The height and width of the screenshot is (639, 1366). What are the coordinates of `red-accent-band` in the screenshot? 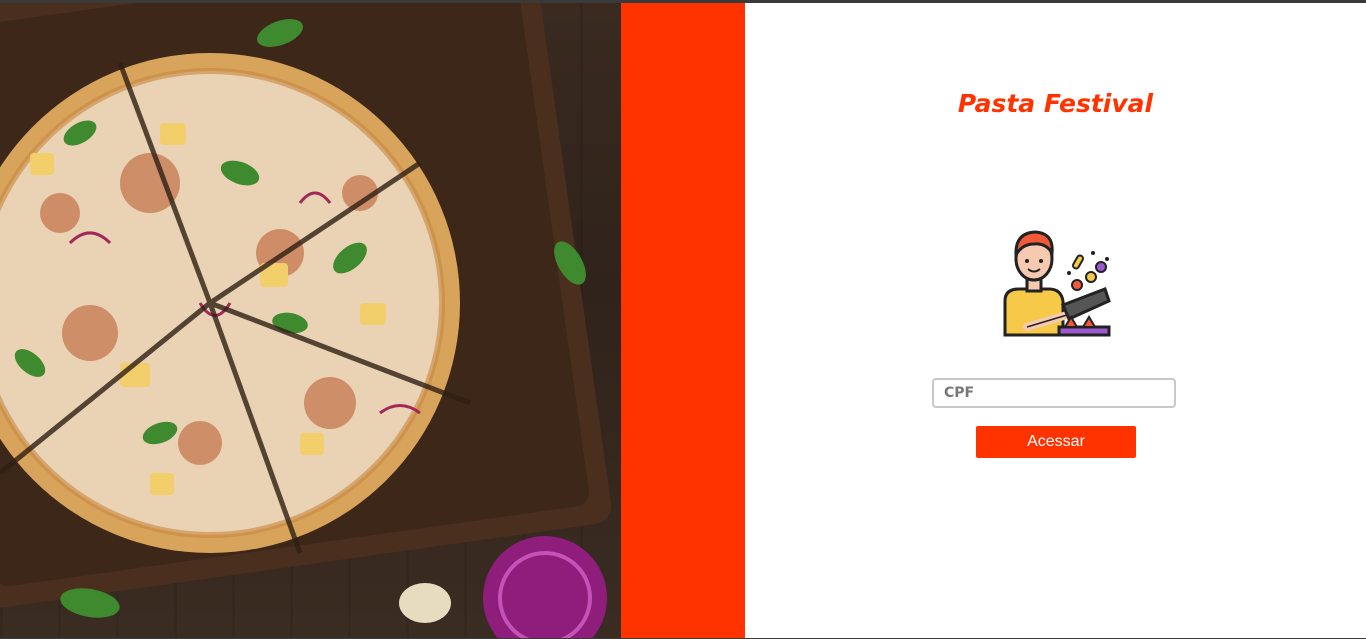 It's located at (683, 321).